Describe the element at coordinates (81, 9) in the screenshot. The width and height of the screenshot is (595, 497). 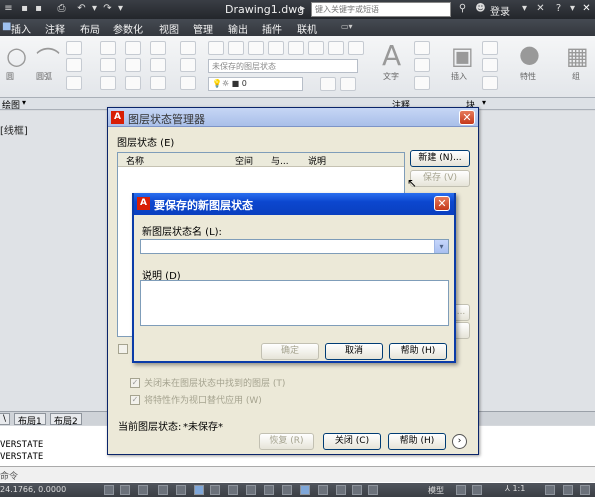
I see `undo-icon: ↶` at that location.